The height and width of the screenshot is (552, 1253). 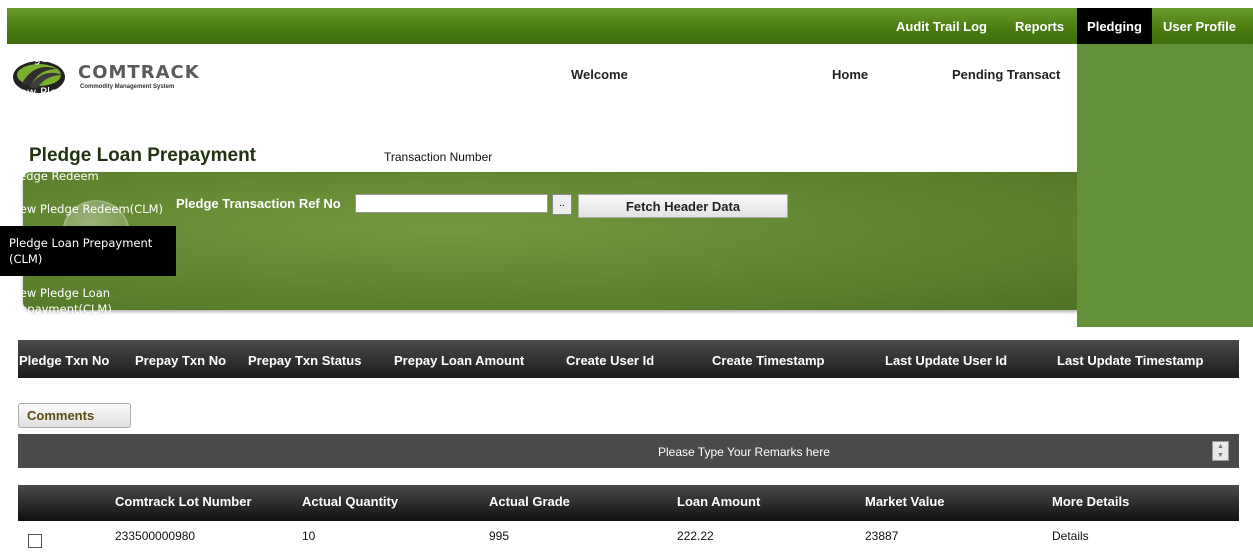 What do you see at coordinates (1165, 185) in the screenshot?
I see `pledging-dropdown-menu` at bounding box center [1165, 185].